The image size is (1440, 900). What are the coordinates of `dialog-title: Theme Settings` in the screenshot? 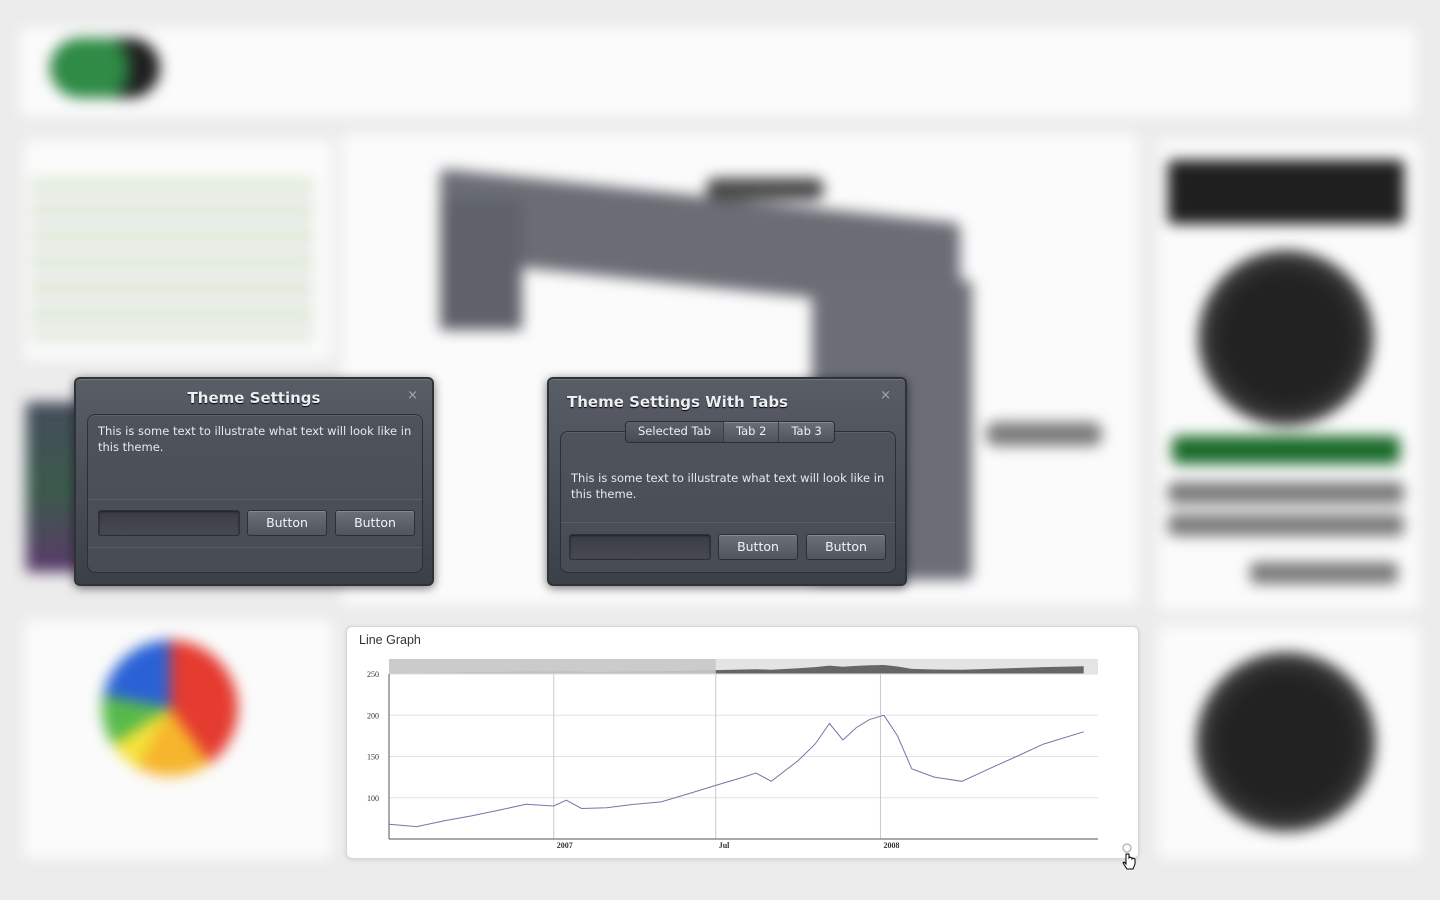 It's located at (254, 398).